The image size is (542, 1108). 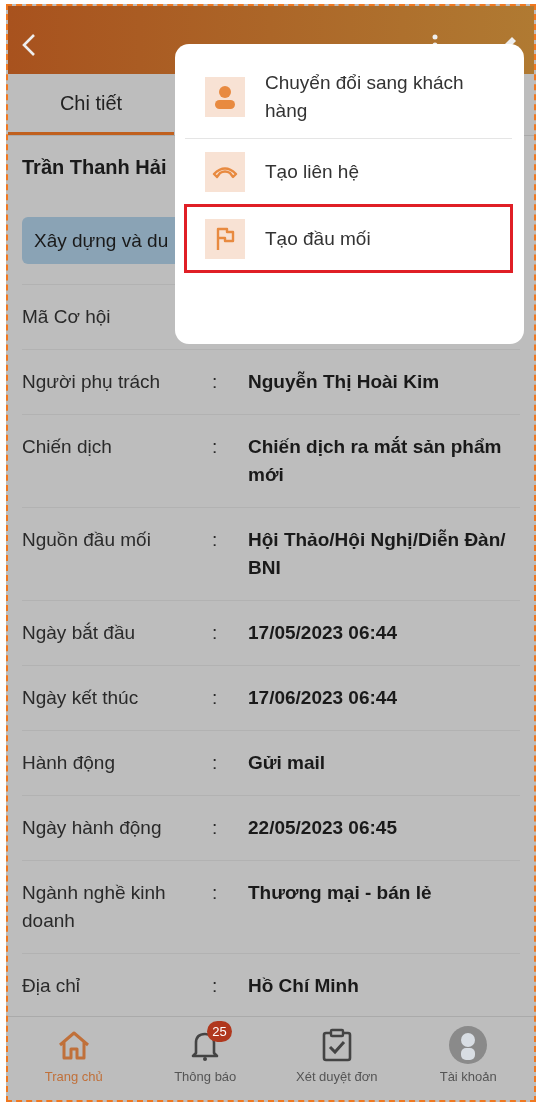 What do you see at coordinates (87, 540) in the screenshot?
I see `field-label: Nguồn đầu mối` at bounding box center [87, 540].